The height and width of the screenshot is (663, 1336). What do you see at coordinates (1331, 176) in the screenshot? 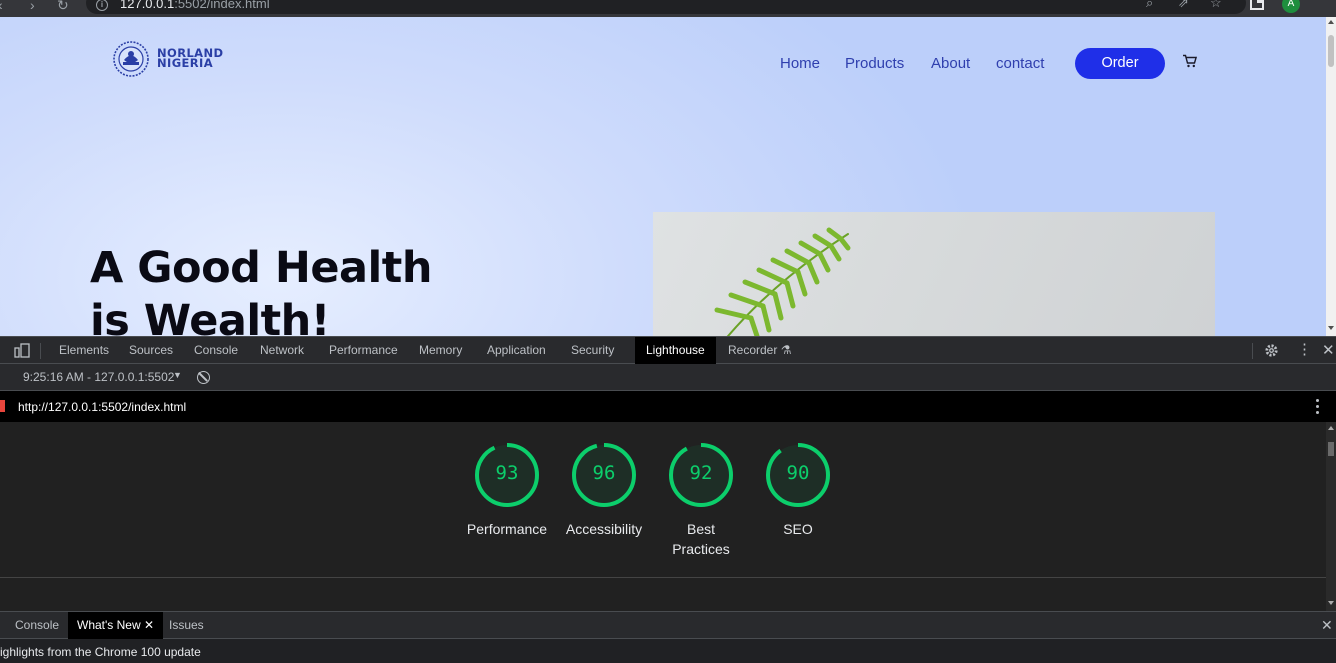
I see `page-scrollbar` at bounding box center [1331, 176].